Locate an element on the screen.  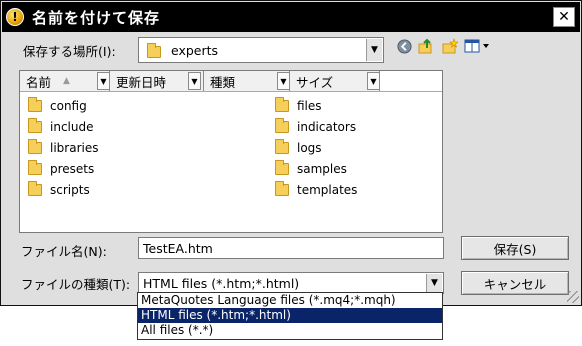
list-item: files is located at coordinates (298, 105).